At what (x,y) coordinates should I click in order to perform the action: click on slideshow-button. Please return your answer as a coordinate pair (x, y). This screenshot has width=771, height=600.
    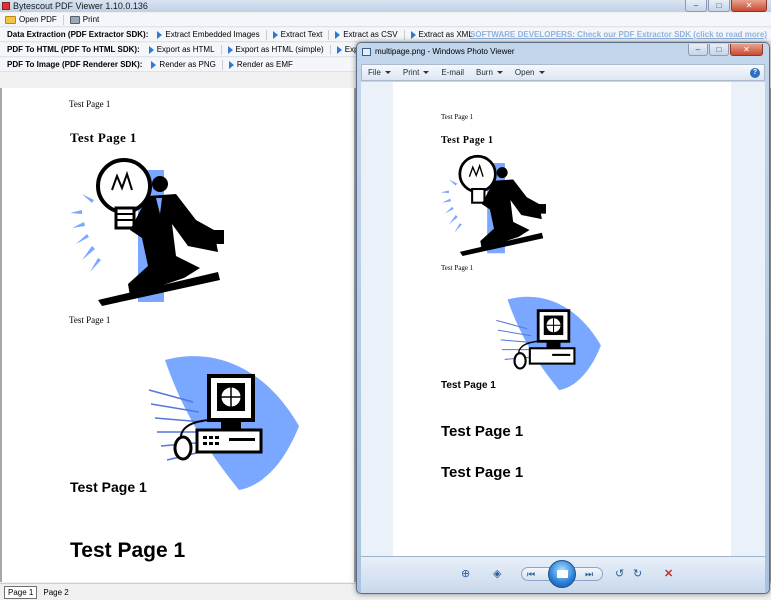
    Looking at the image, I should click on (562, 574).